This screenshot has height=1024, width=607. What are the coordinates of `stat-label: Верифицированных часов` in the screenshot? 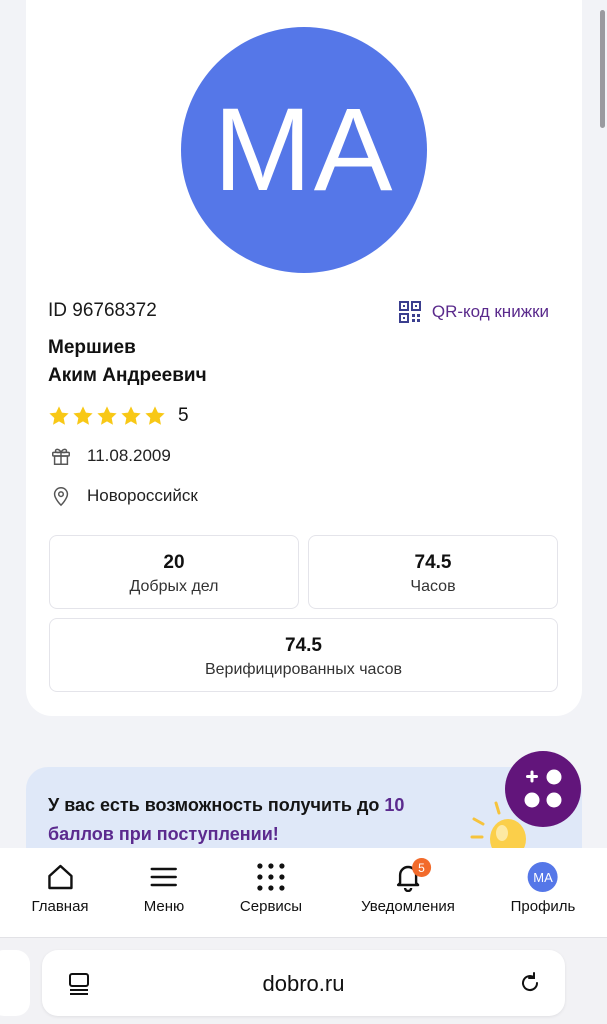 It's located at (303, 669).